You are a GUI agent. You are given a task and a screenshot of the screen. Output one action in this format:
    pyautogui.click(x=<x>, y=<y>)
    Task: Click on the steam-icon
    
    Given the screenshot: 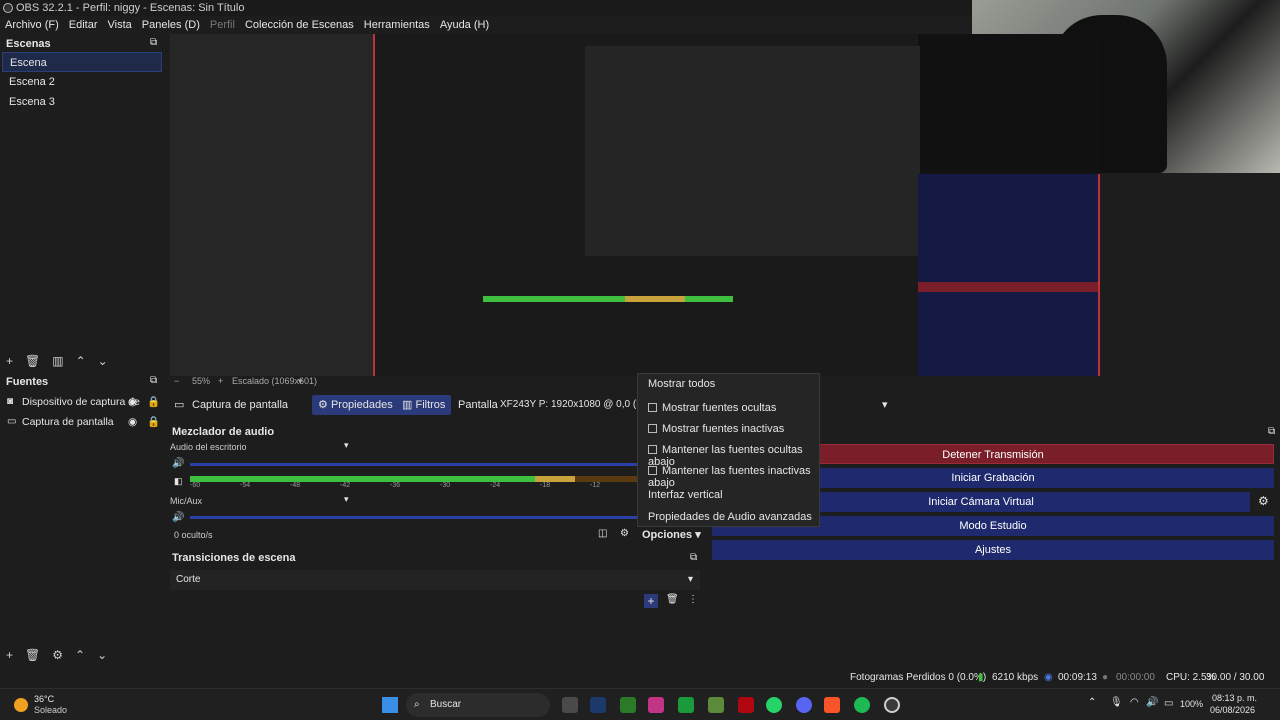 What is the action you would take?
    pyautogui.click(x=598, y=705)
    